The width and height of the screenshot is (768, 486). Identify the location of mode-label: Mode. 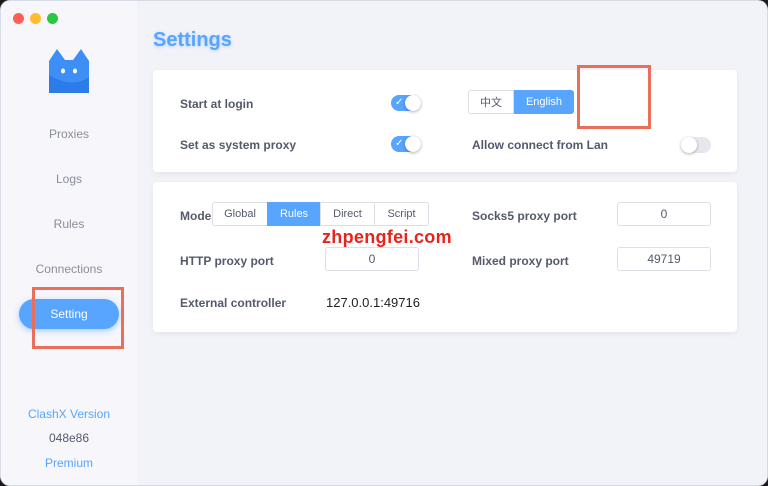
(196, 216).